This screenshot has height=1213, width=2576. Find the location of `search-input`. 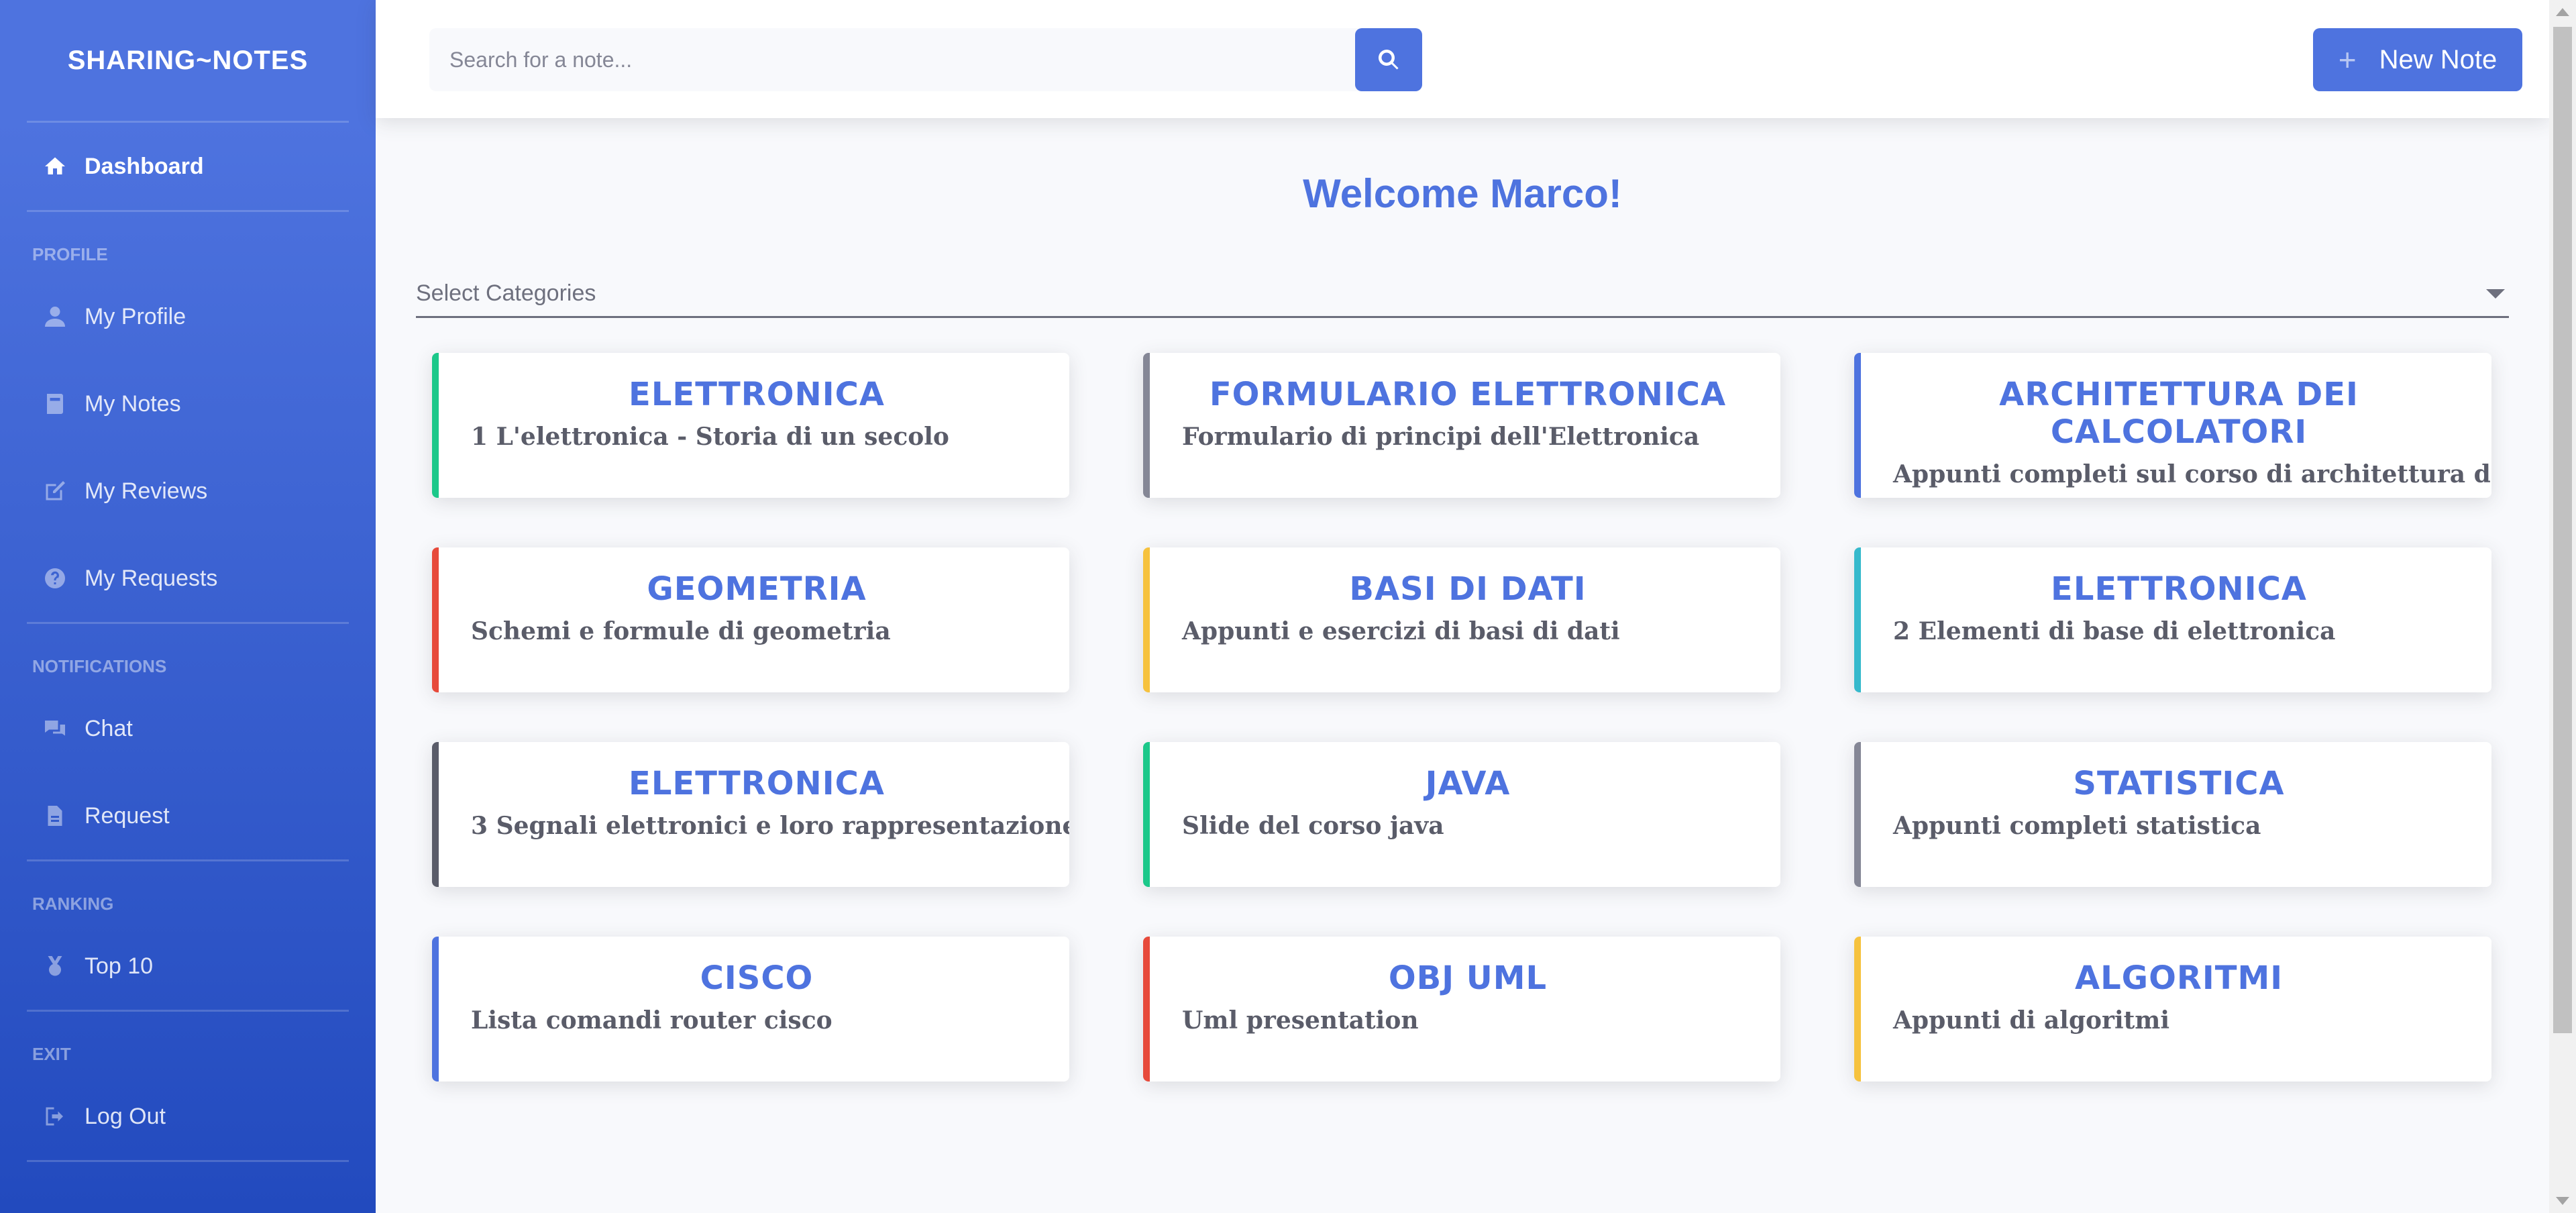

search-input is located at coordinates (893, 59).